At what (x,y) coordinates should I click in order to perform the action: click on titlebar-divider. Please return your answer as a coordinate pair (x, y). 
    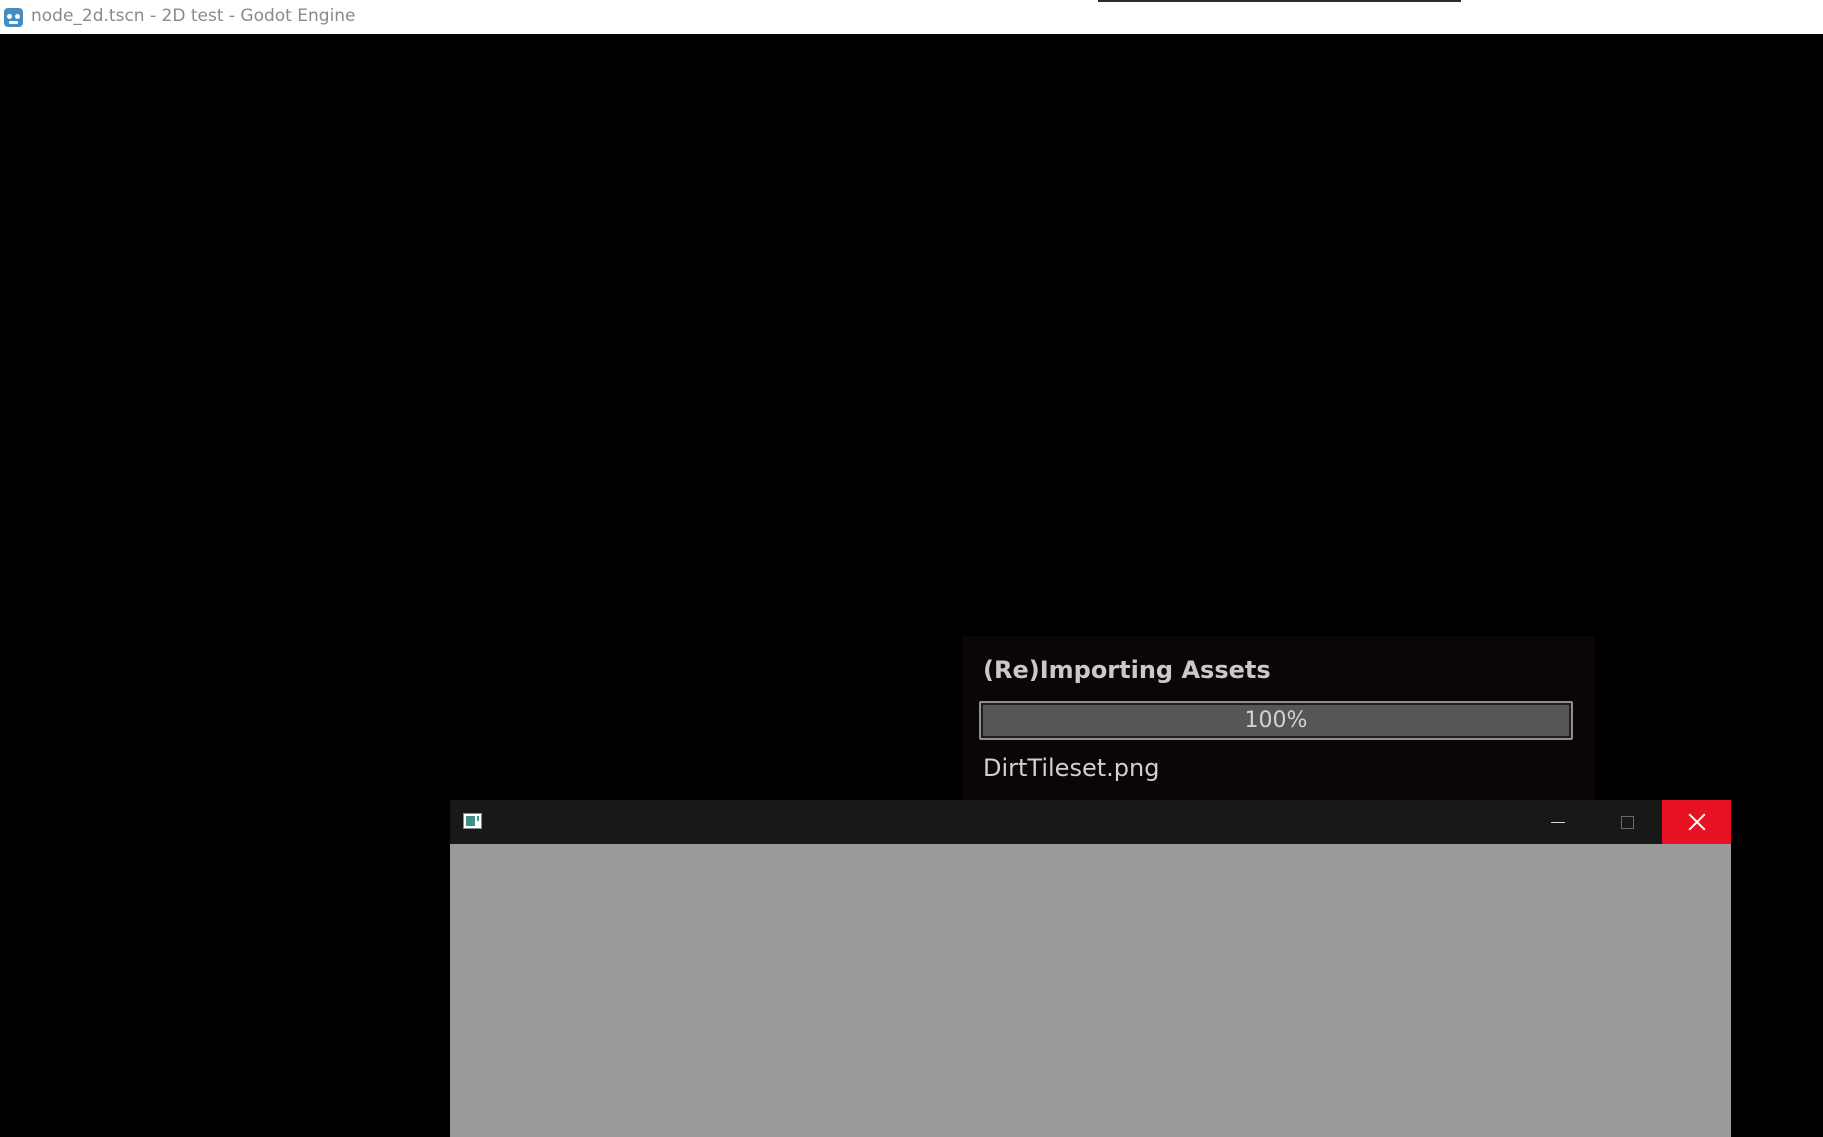
    Looking at the image, I should click on (1279, 1).